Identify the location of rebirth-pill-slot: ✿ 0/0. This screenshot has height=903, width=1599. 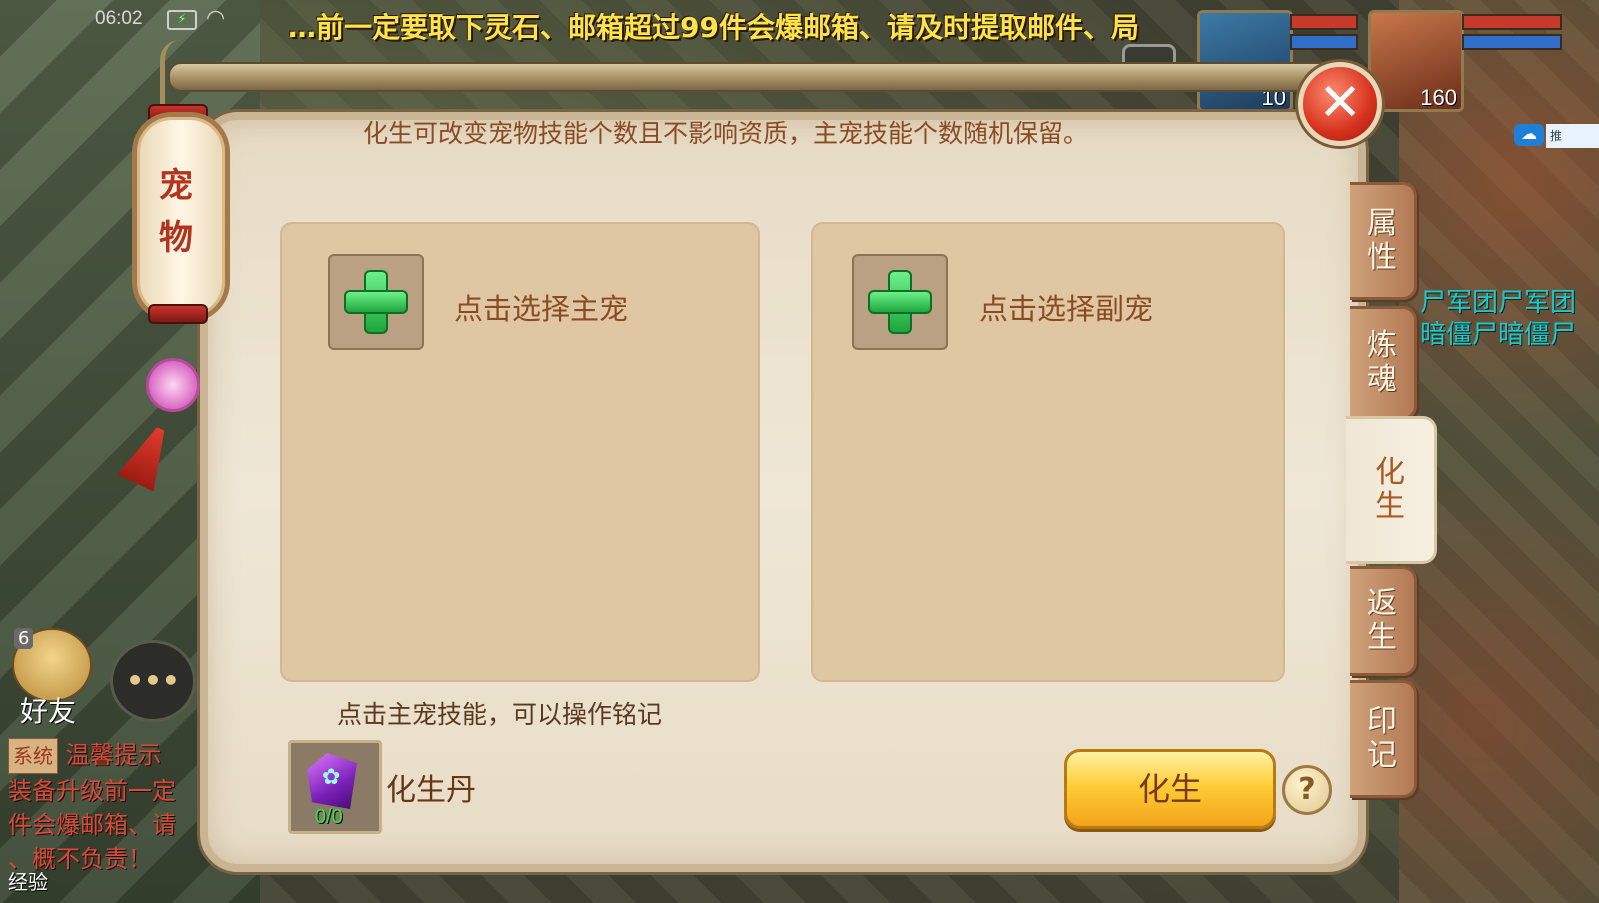
(335, 787).